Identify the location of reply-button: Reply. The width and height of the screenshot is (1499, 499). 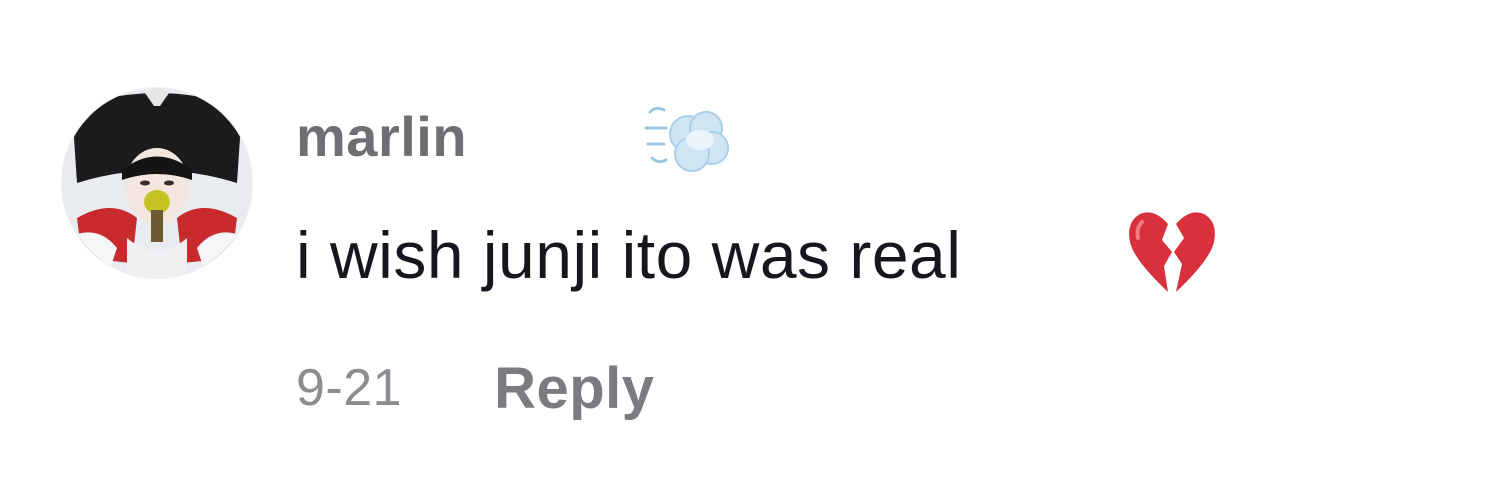
(574, 388).